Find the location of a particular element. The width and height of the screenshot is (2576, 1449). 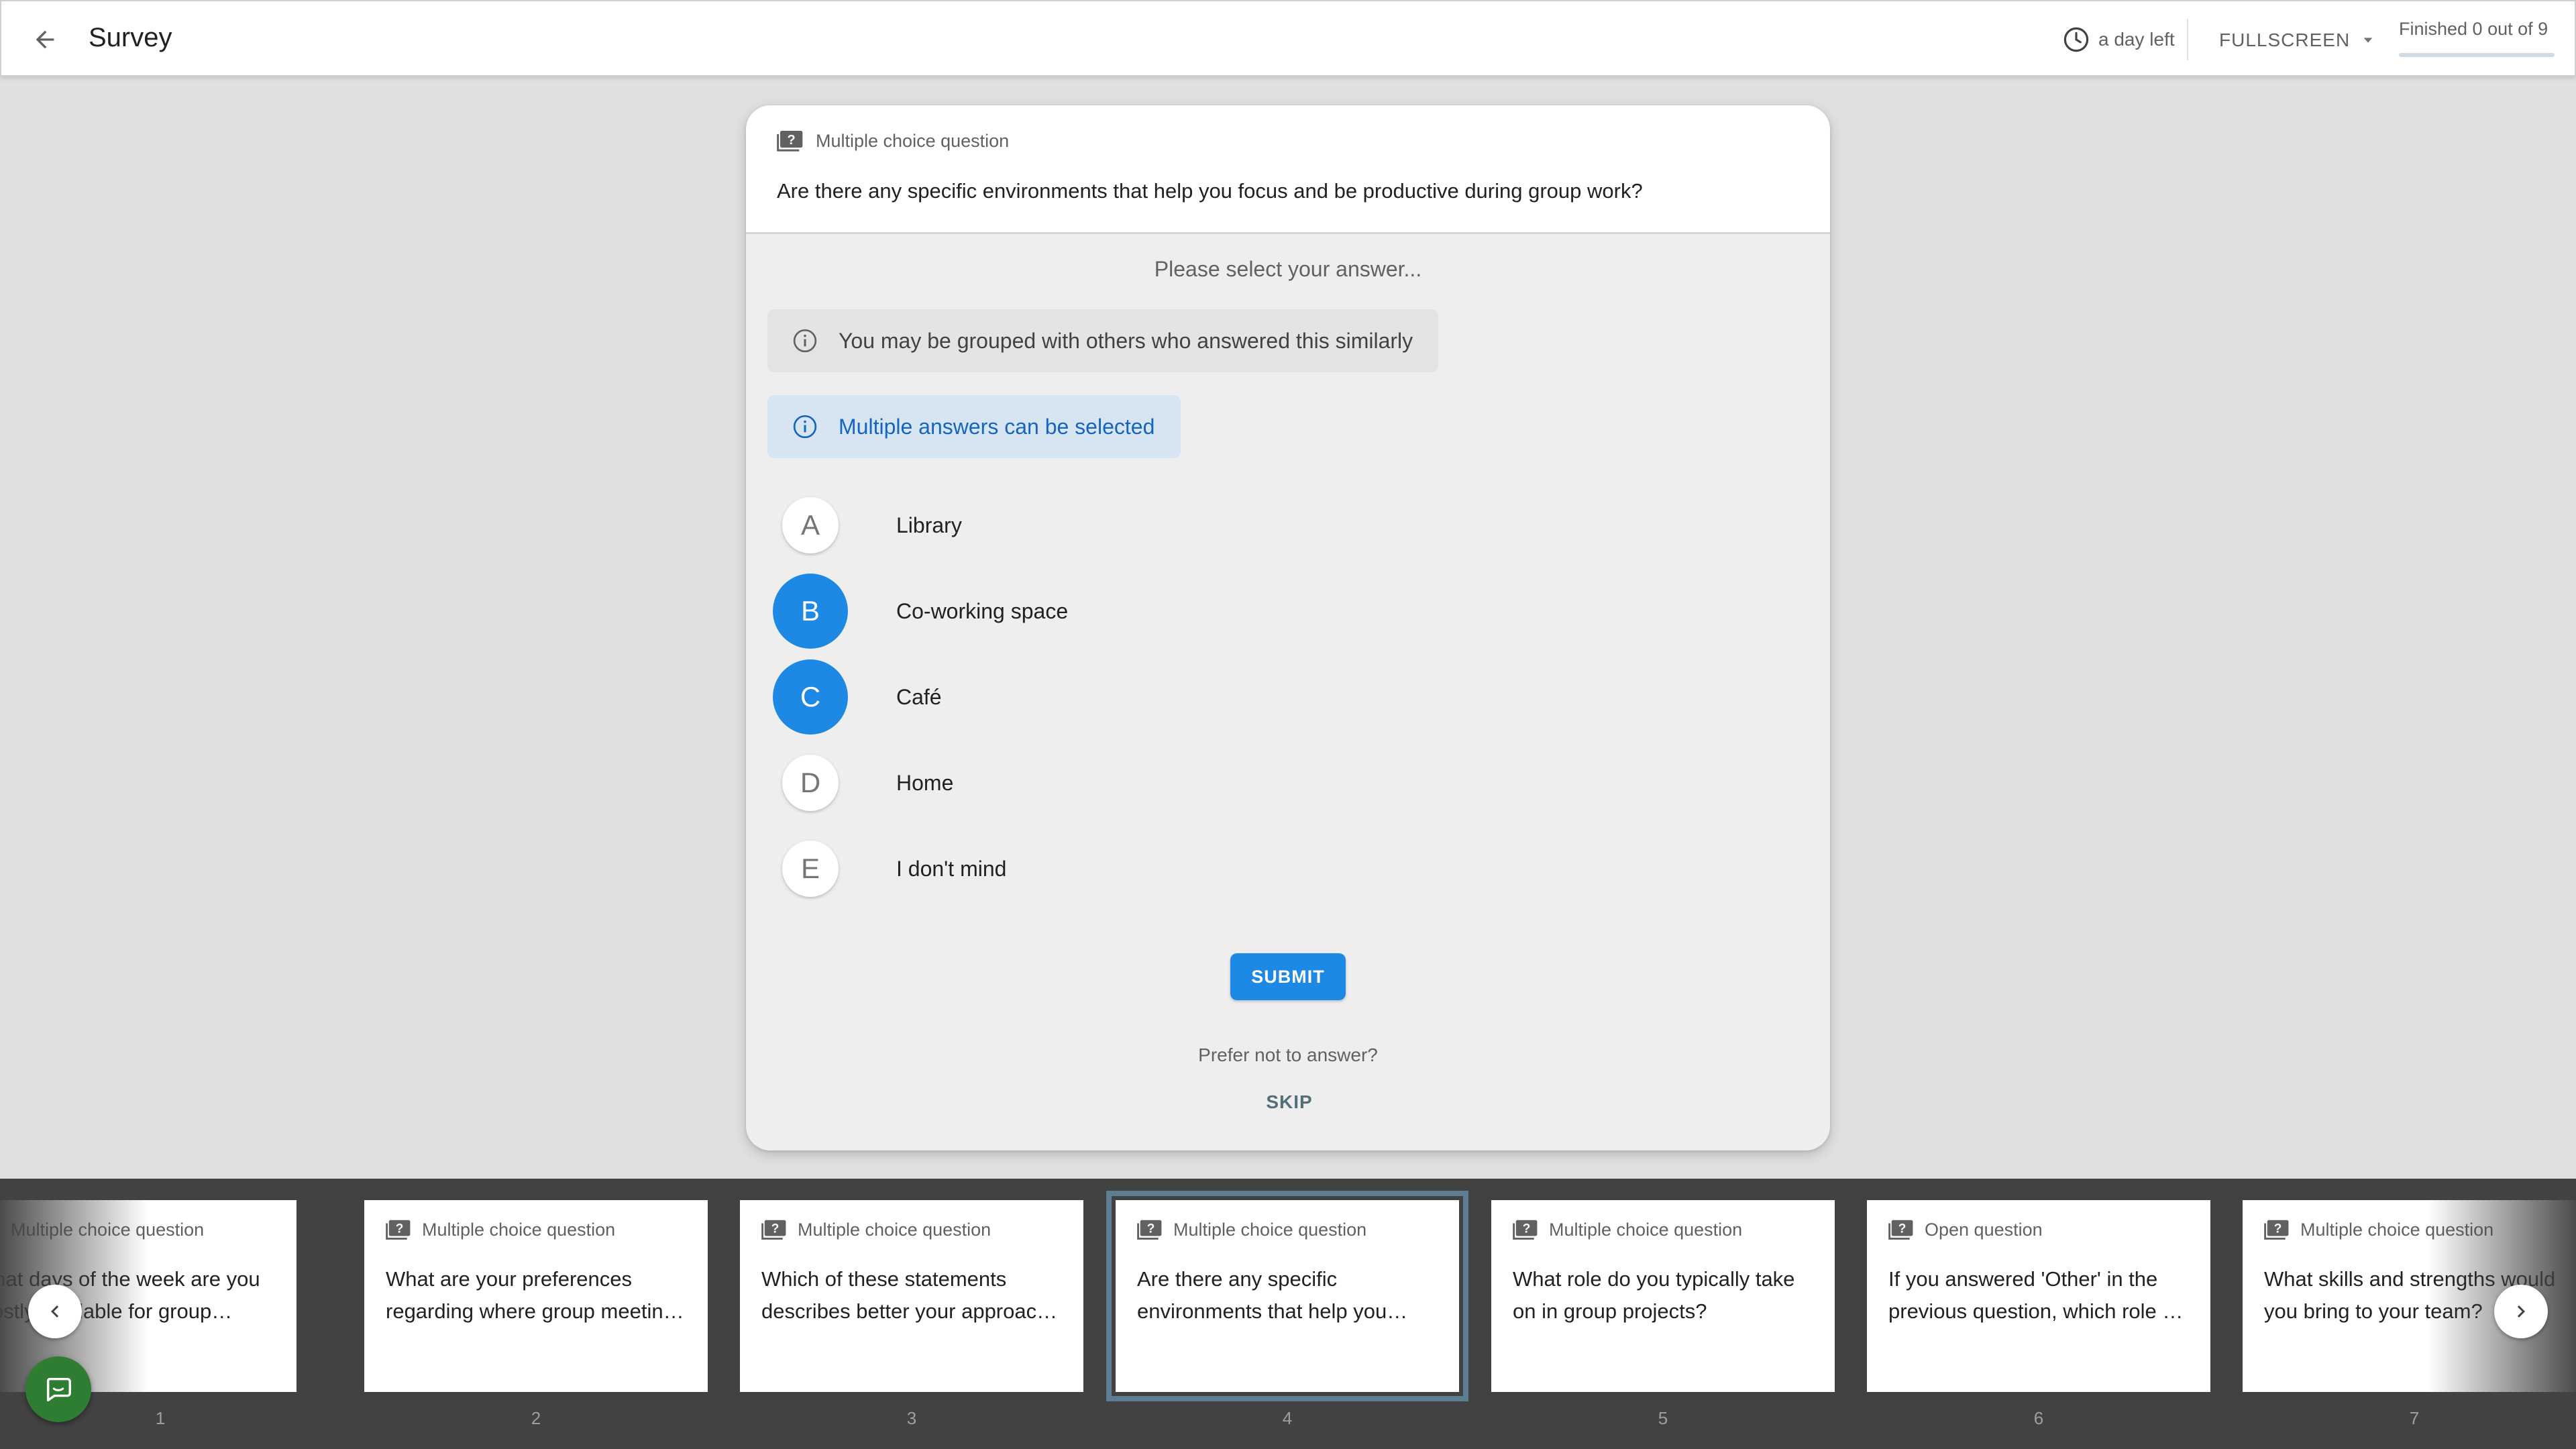

skip-button: SKIP is located at coordinates (1289, 1102).